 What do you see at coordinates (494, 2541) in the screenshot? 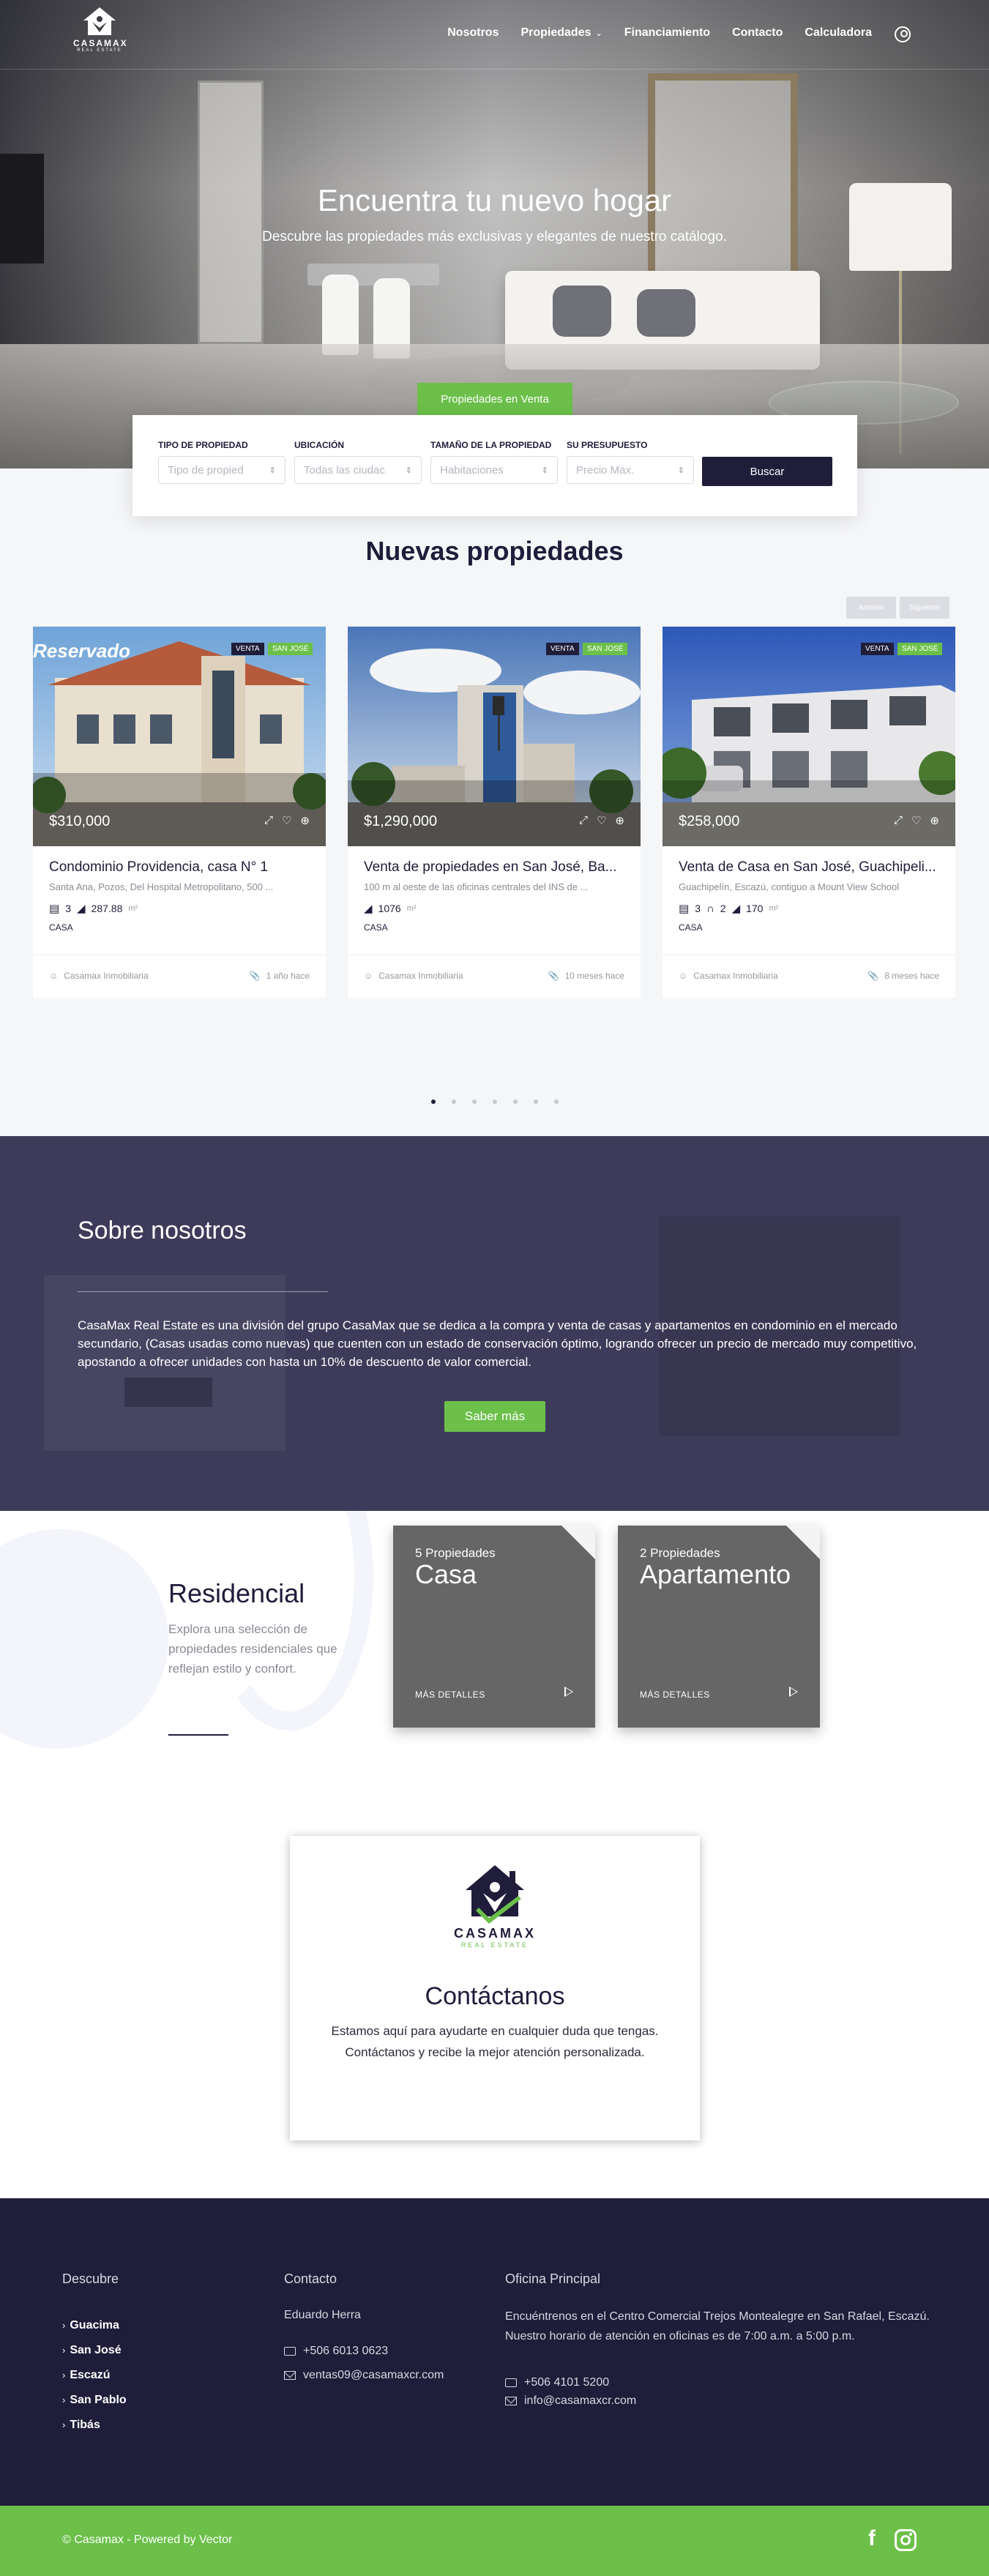
I see `copyright-bar: © Casamax - Powered by Vector f` at bounding box center [494, 2541].